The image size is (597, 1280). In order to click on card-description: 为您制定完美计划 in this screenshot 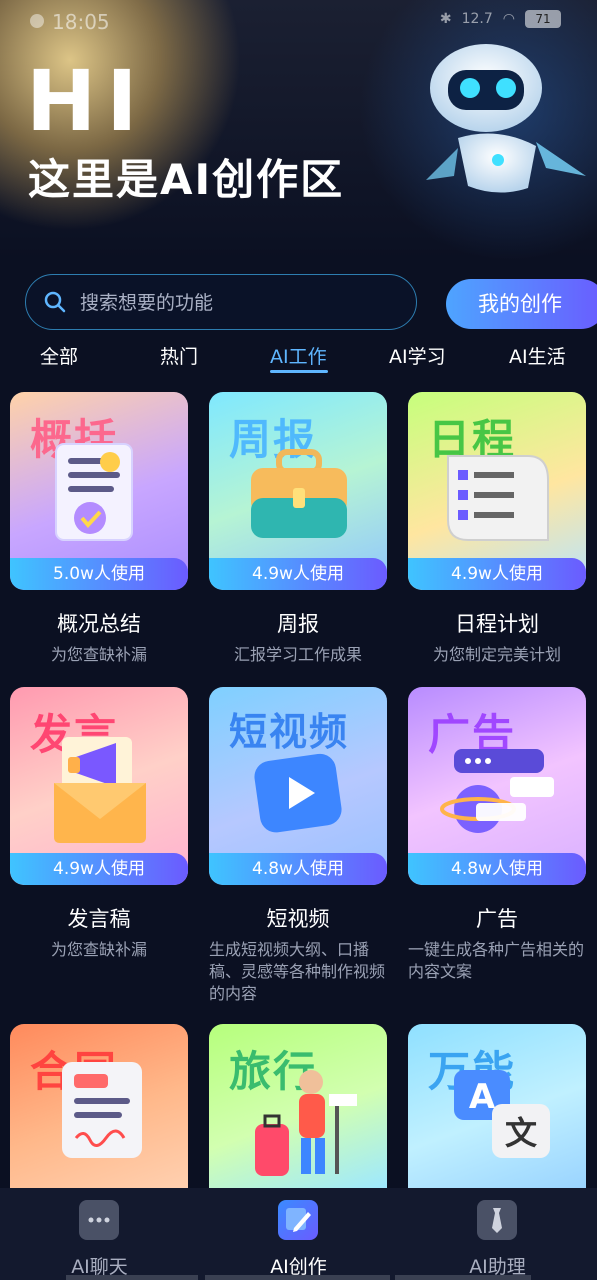, I will do `click(496, 654)`.